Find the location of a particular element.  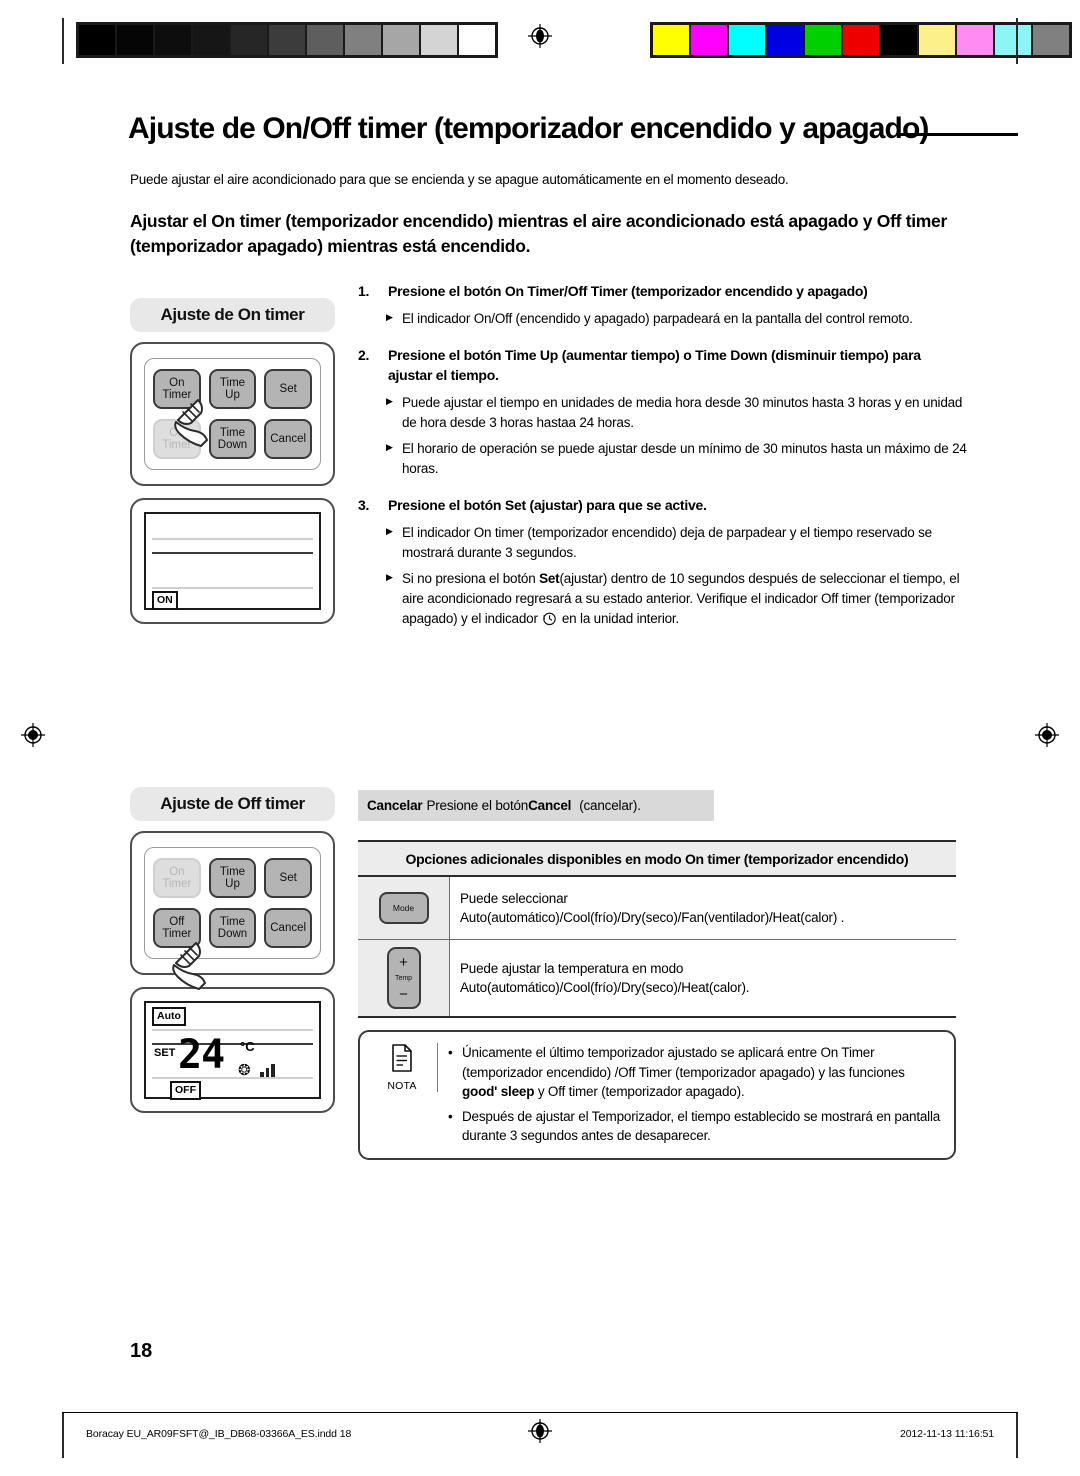

step-number: 2. is located at coordinates (364, 355).